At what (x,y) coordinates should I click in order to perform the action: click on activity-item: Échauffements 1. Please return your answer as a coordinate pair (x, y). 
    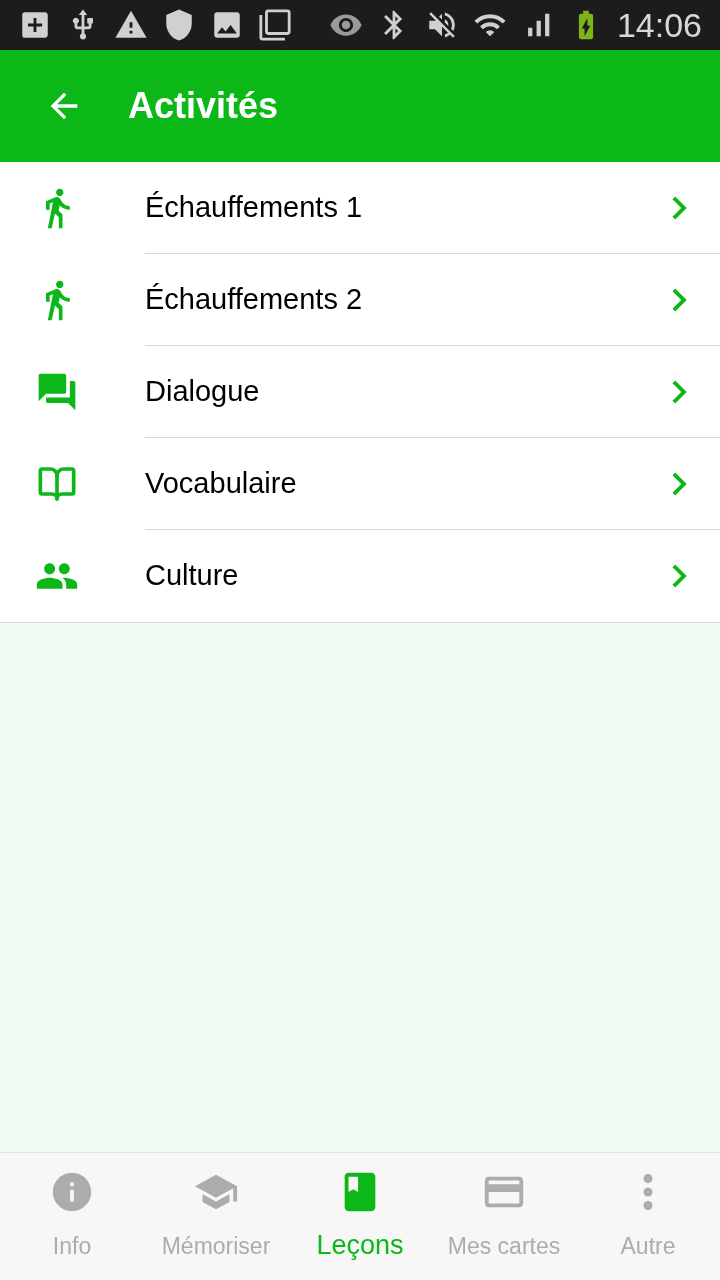
    Looking at the image, I should click on (360, 208).